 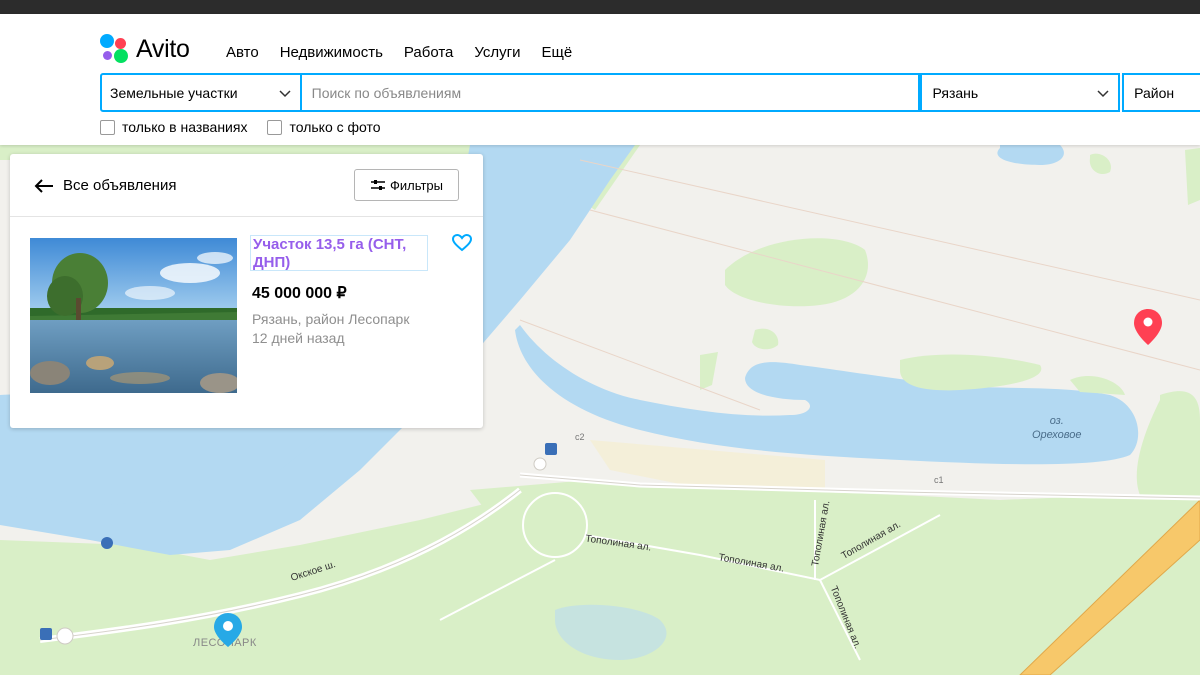 I want to click on listing-photo, so click(x=133, y=315).